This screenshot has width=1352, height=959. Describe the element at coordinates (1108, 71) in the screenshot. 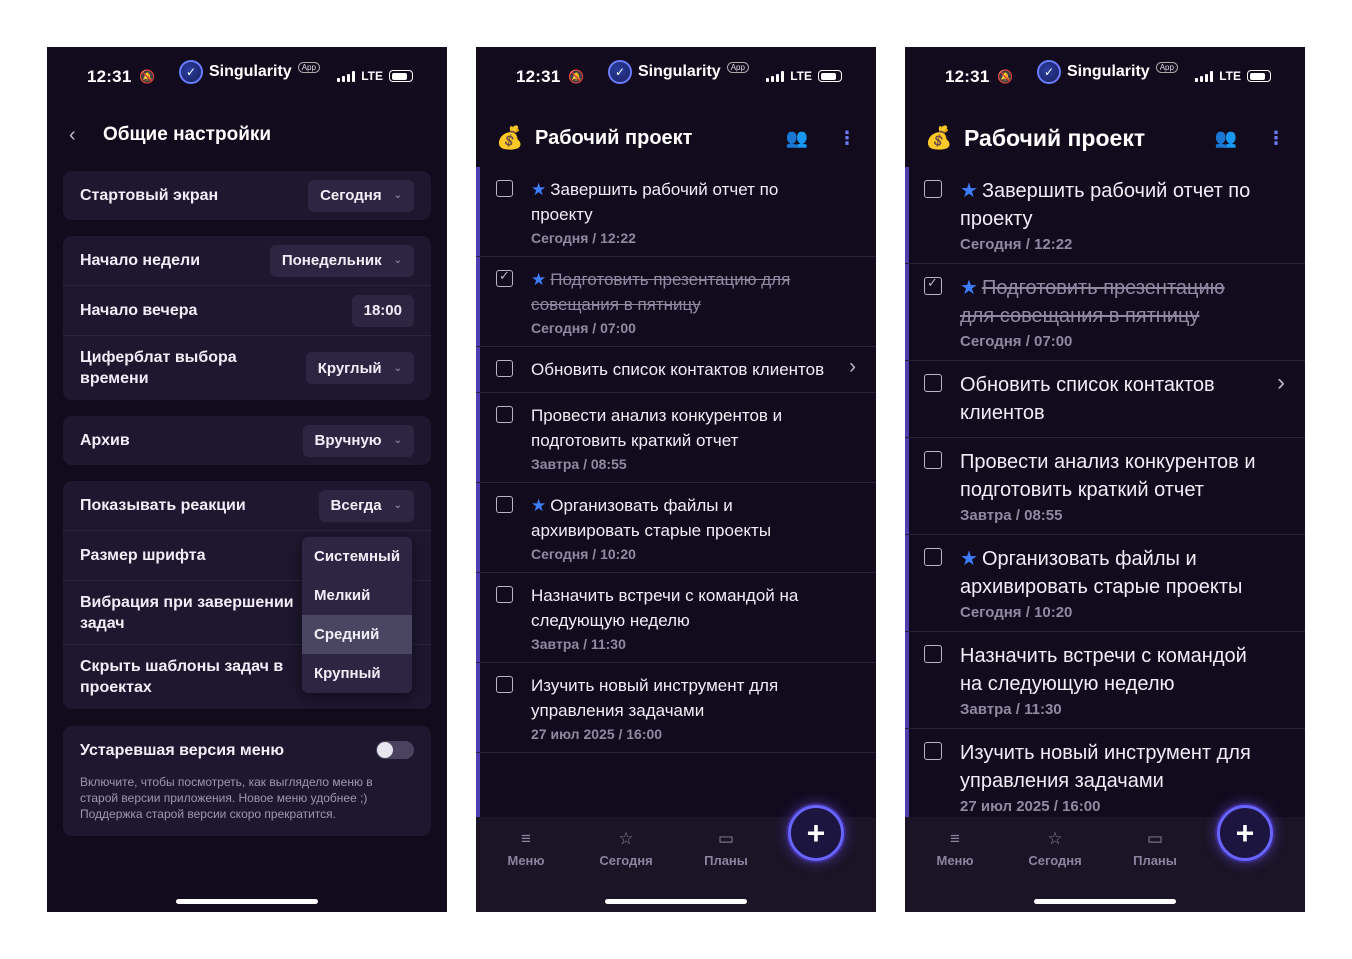

I see `app-name: Singularity` at that location.